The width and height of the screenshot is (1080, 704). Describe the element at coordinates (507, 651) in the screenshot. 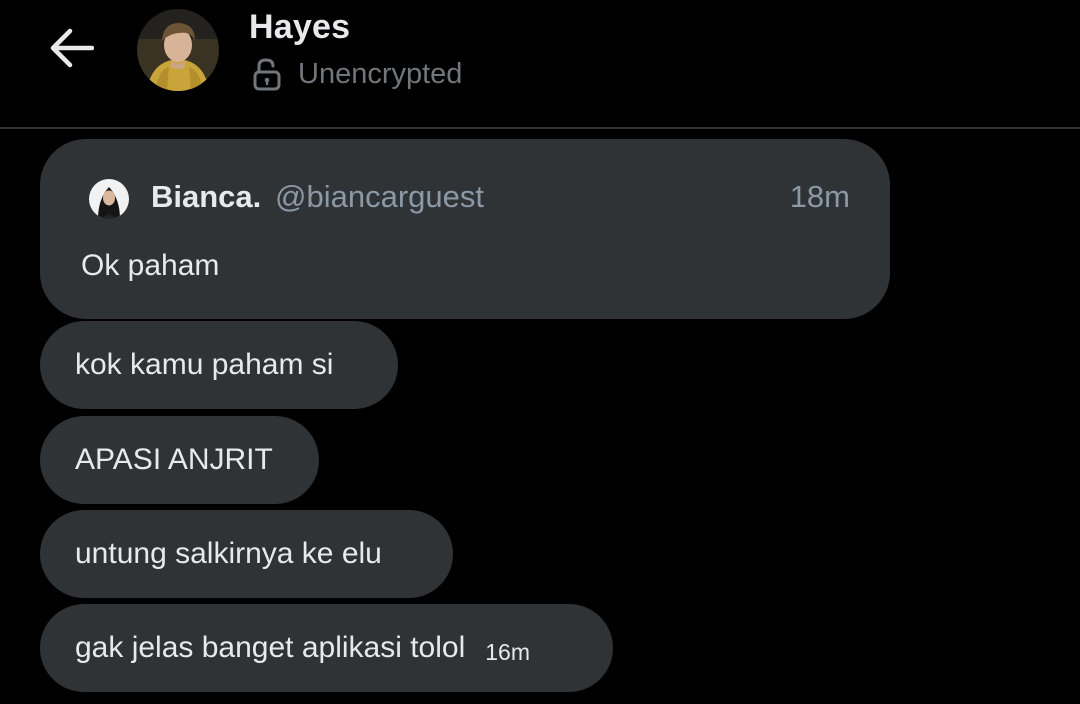

I see `message-timestamp: 16m` at that location.